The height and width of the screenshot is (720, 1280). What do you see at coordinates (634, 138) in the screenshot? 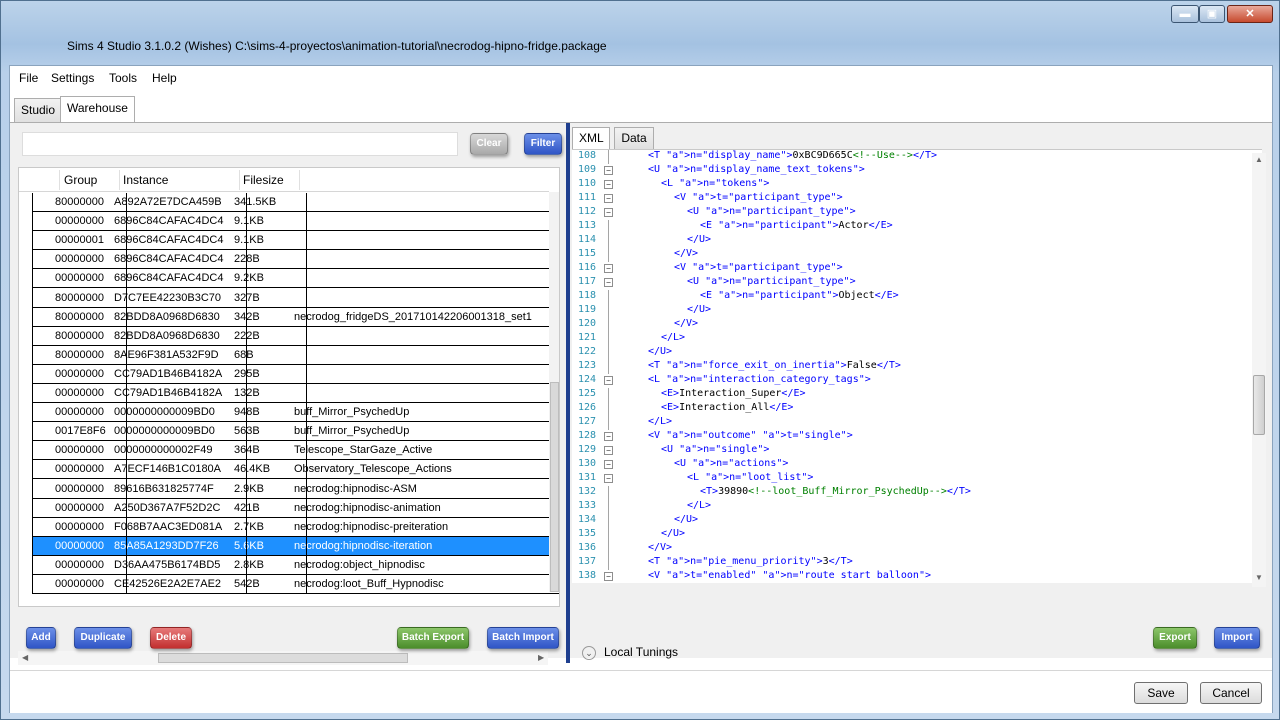
I see `tab-data: Data` at bounding box center [634, 138].